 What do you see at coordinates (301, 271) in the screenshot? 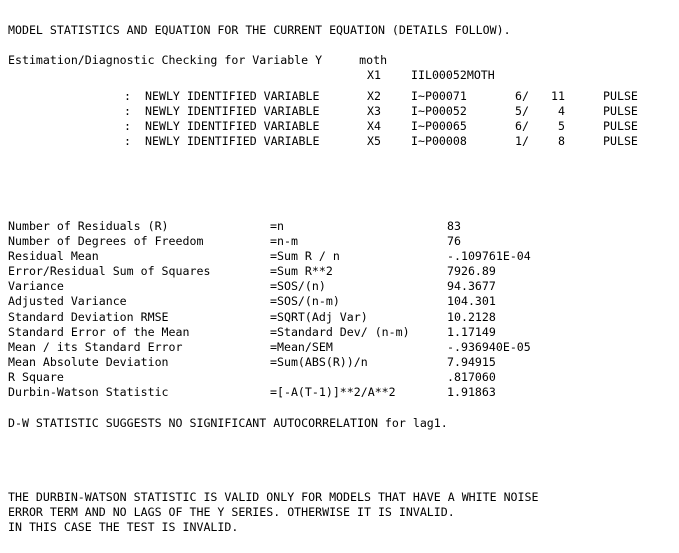
I see `statistic-formula: =Sum R**2` at bounding box center [301, 271].